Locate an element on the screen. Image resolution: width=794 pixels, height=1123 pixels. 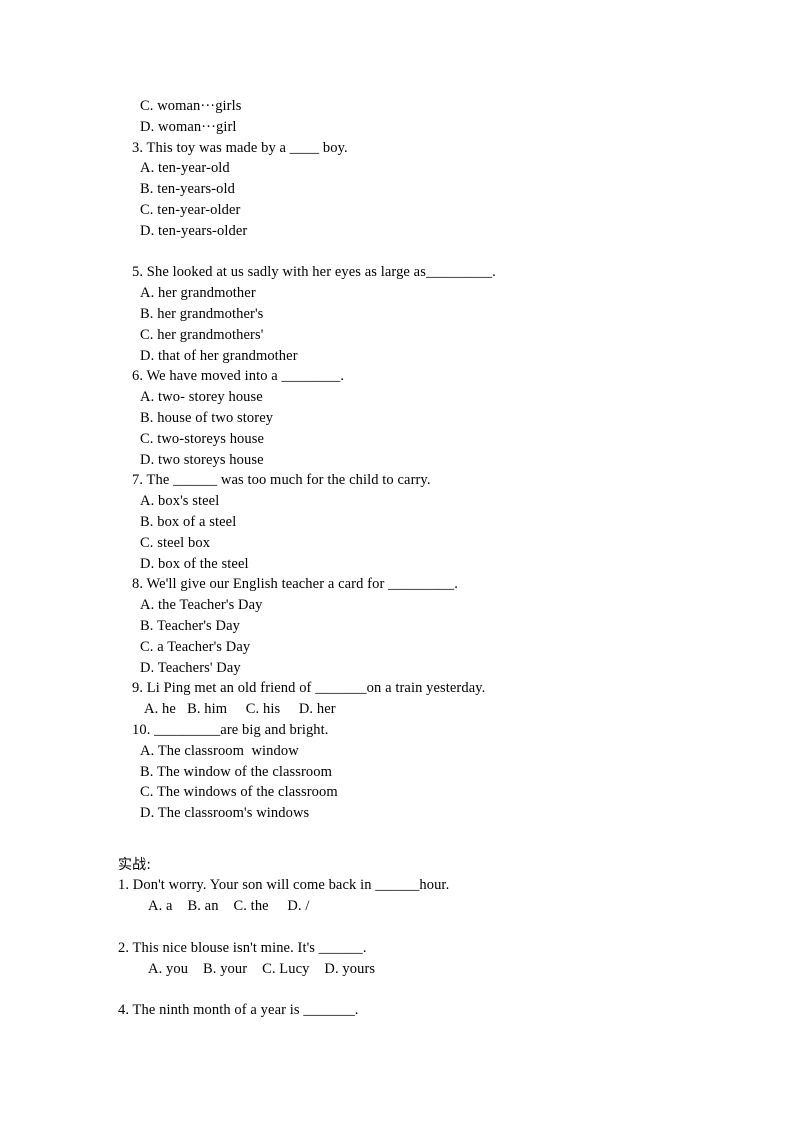
option-line: C. The windows of the classroom is located at coordinates (239, 792).